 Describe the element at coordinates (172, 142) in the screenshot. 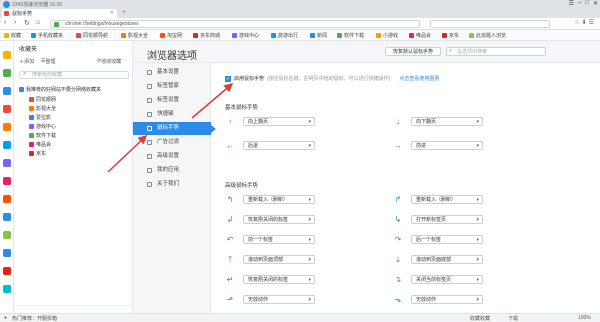

I see `settings-nav-item: 广告过滤` at that location.